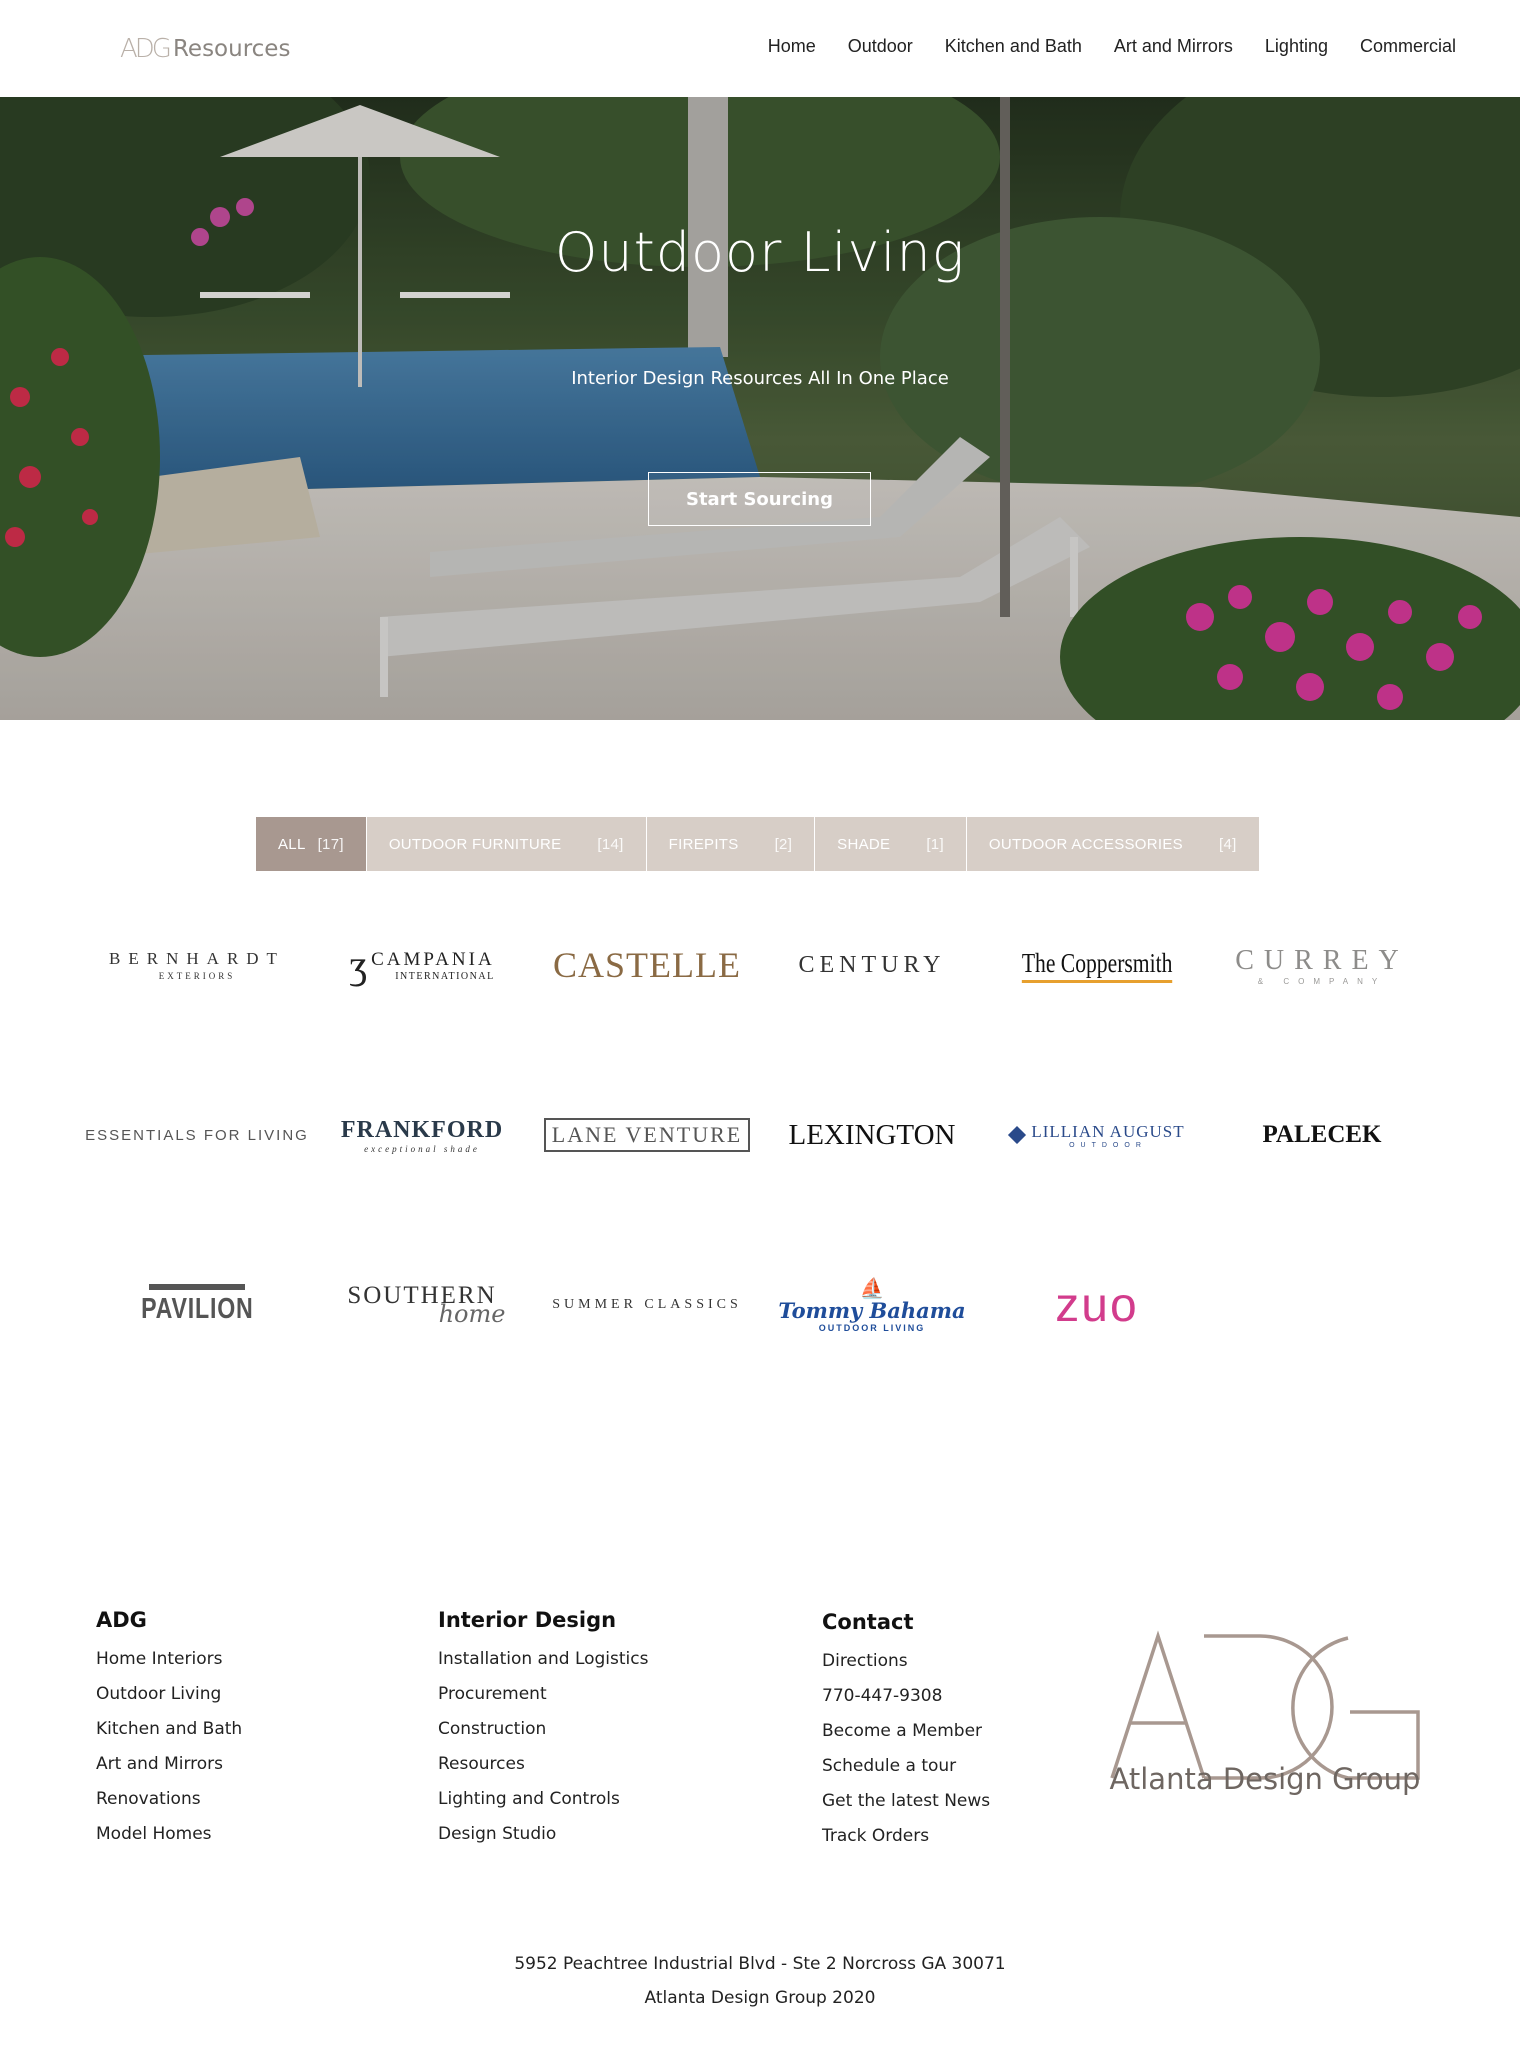 This screenshot has height=2052, width=1520. I want to click on footer-col-title: Contact, so click(868, 1622).